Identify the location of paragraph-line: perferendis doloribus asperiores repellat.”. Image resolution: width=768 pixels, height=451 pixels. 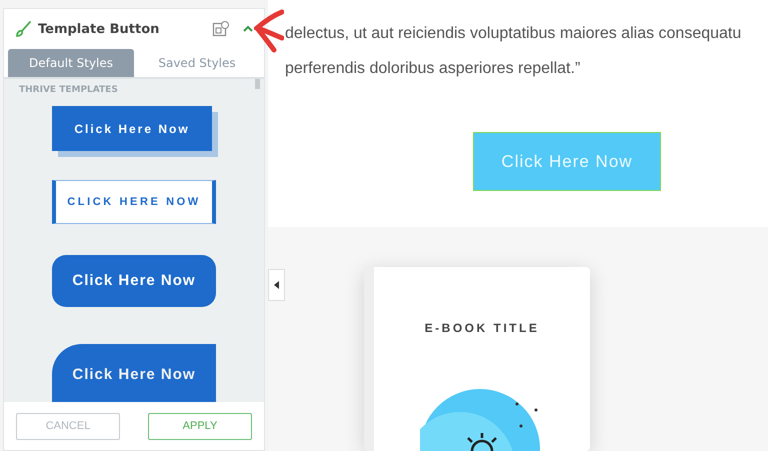
(433, 69).